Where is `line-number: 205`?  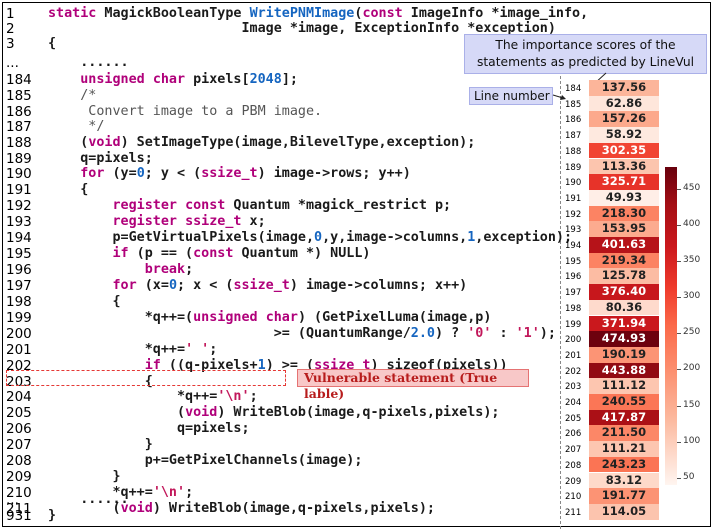 line-number: 205 is located at coordinates (19, 413).